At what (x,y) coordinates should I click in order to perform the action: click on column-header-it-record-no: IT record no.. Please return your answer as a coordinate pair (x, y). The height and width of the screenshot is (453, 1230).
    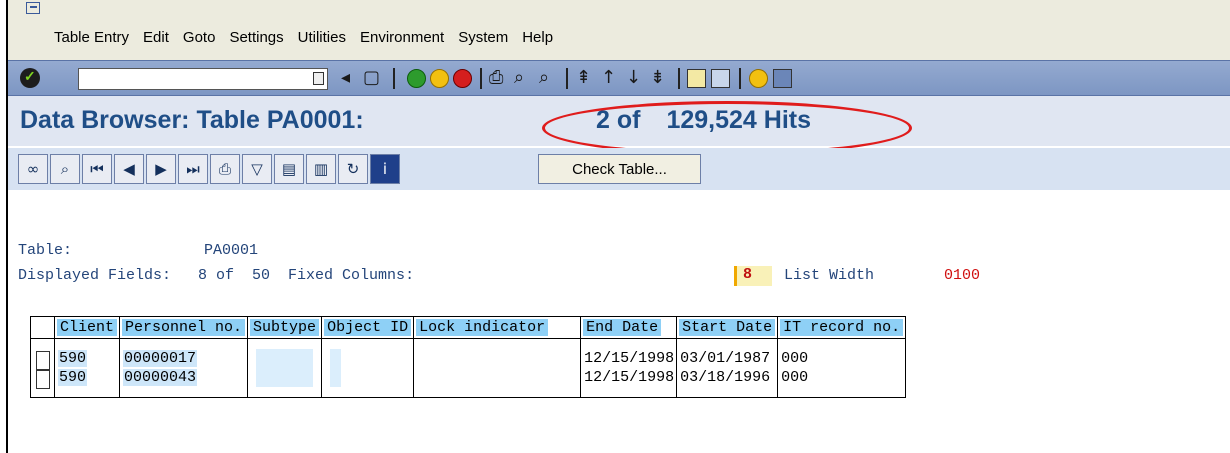
    Looking at the image, I should click on (842, 327).